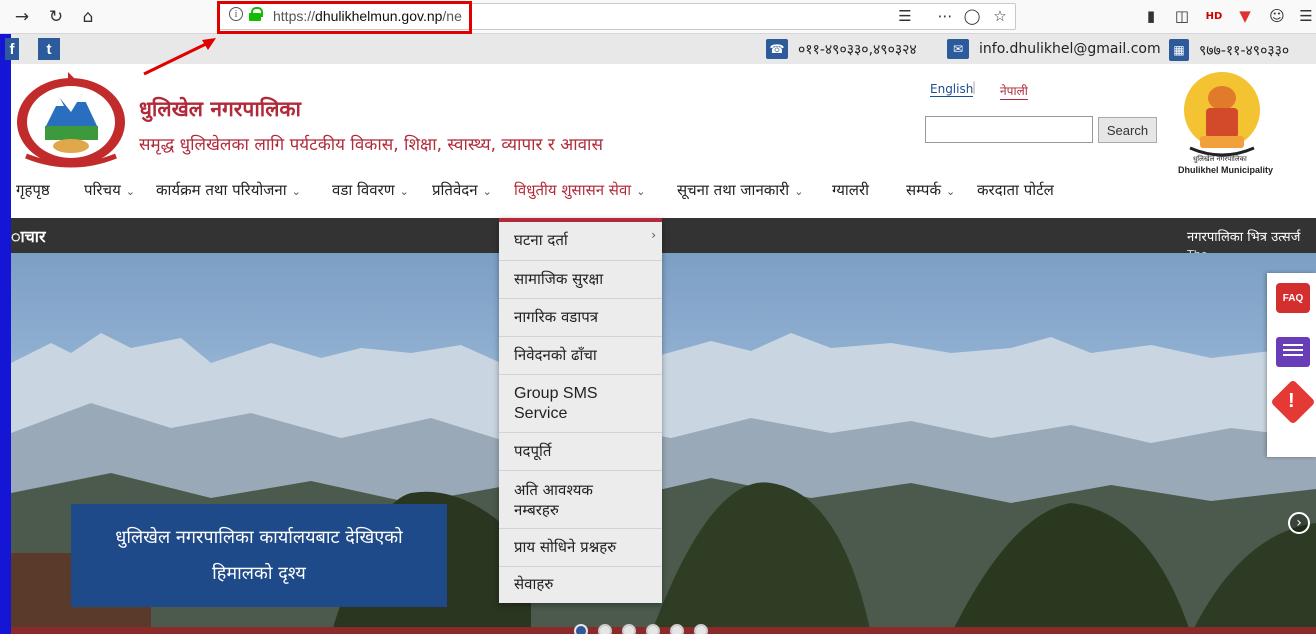 This screenshot has height=634, width=1316. I want to click on alert-mark: !, so click(1291, 401).